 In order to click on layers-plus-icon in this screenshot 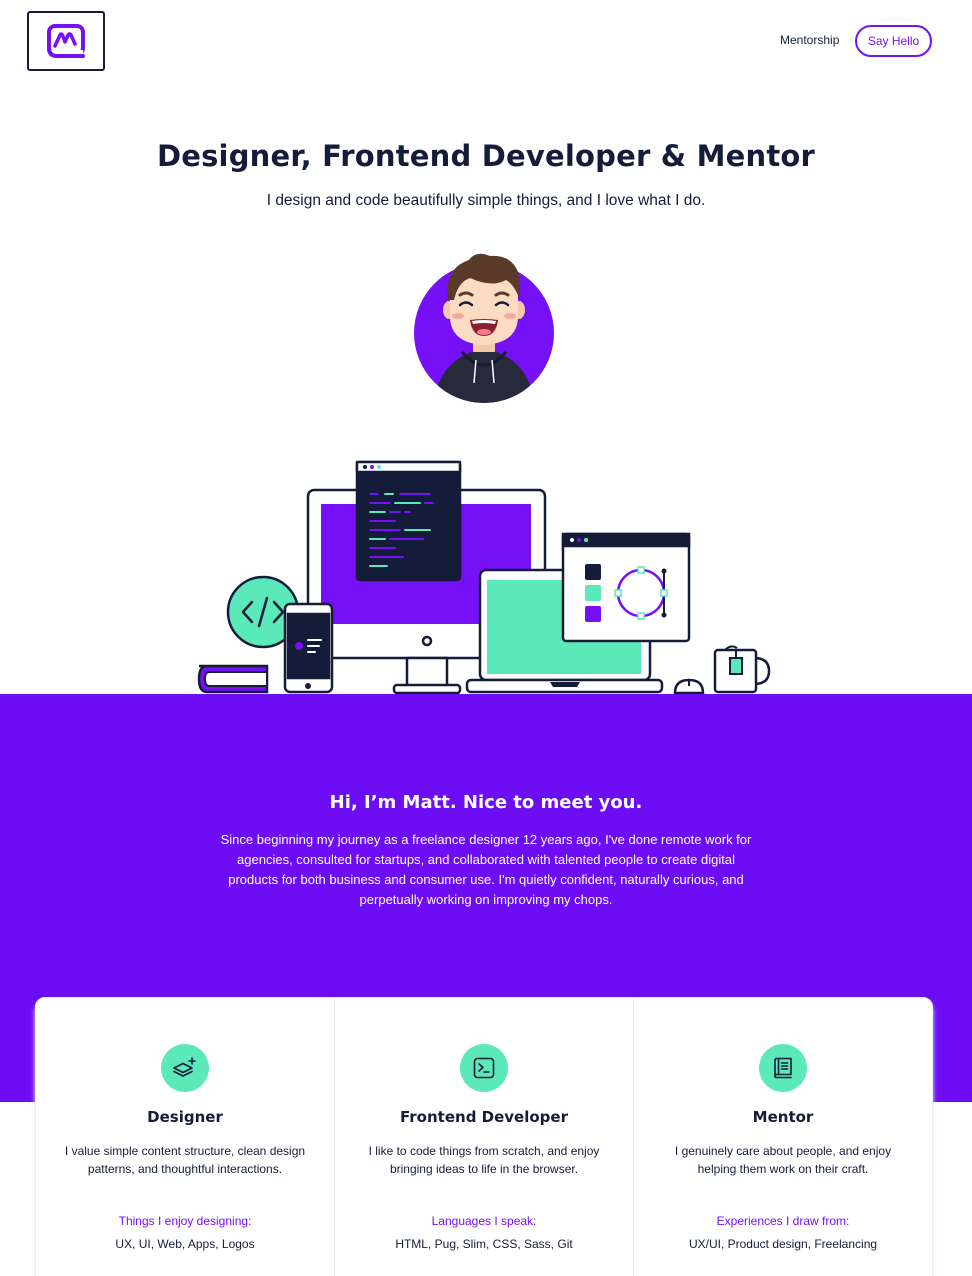, I will do `click(185, 1068)`.